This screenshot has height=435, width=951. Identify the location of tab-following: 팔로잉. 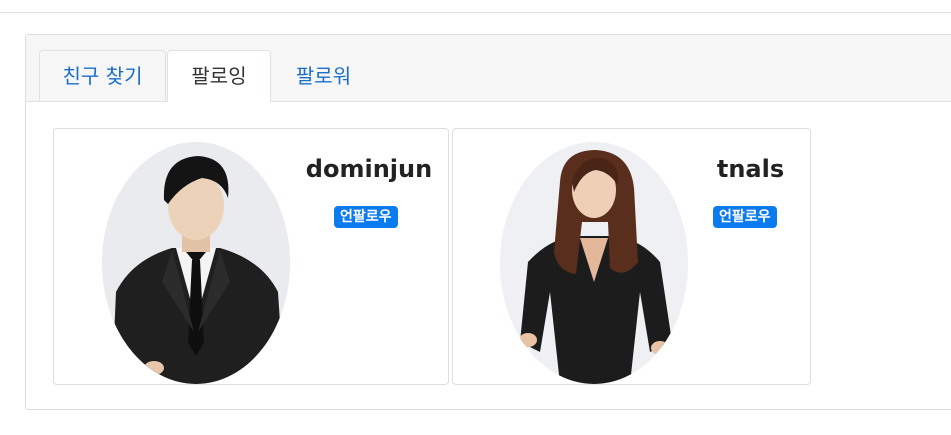
(219, 76).